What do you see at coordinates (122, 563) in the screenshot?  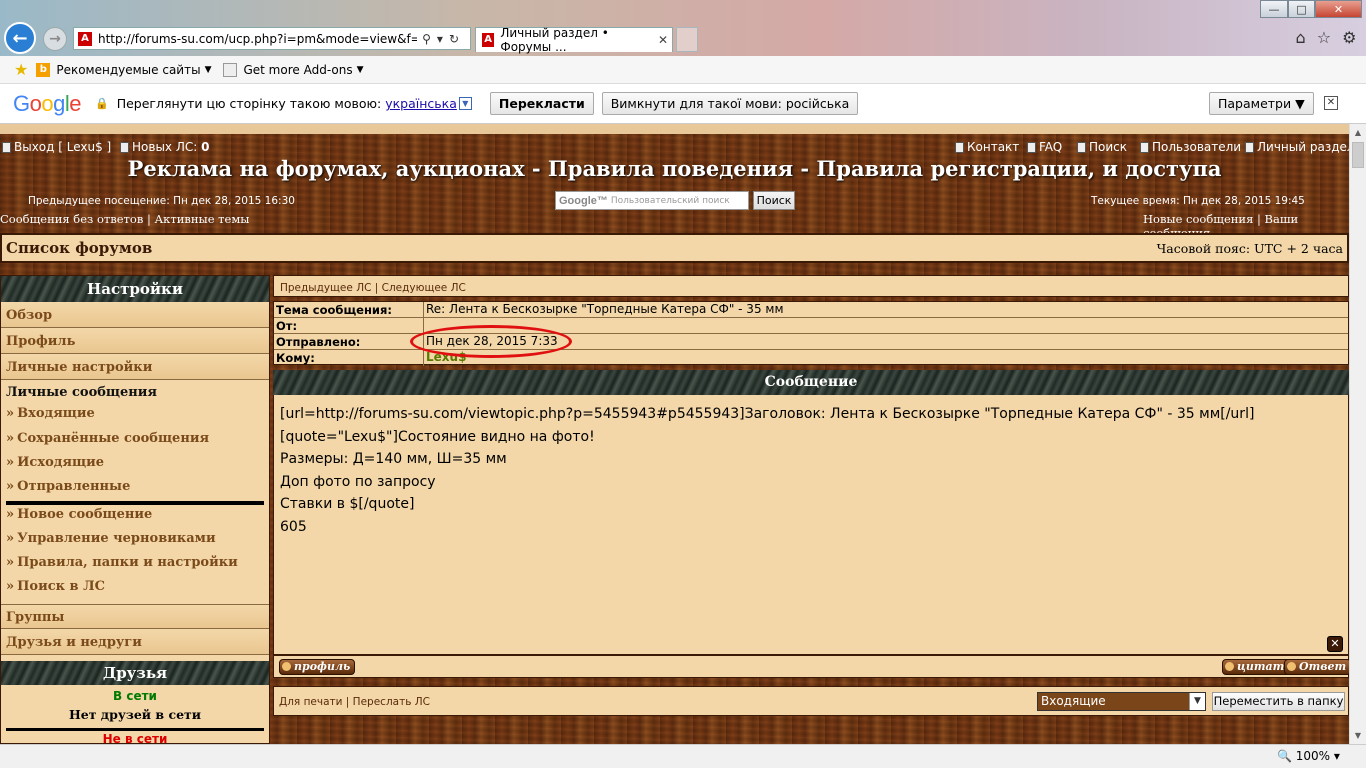 I see `sidebar-item-rules: » Правила, папки и настройки` at bounding box center [122, 563].